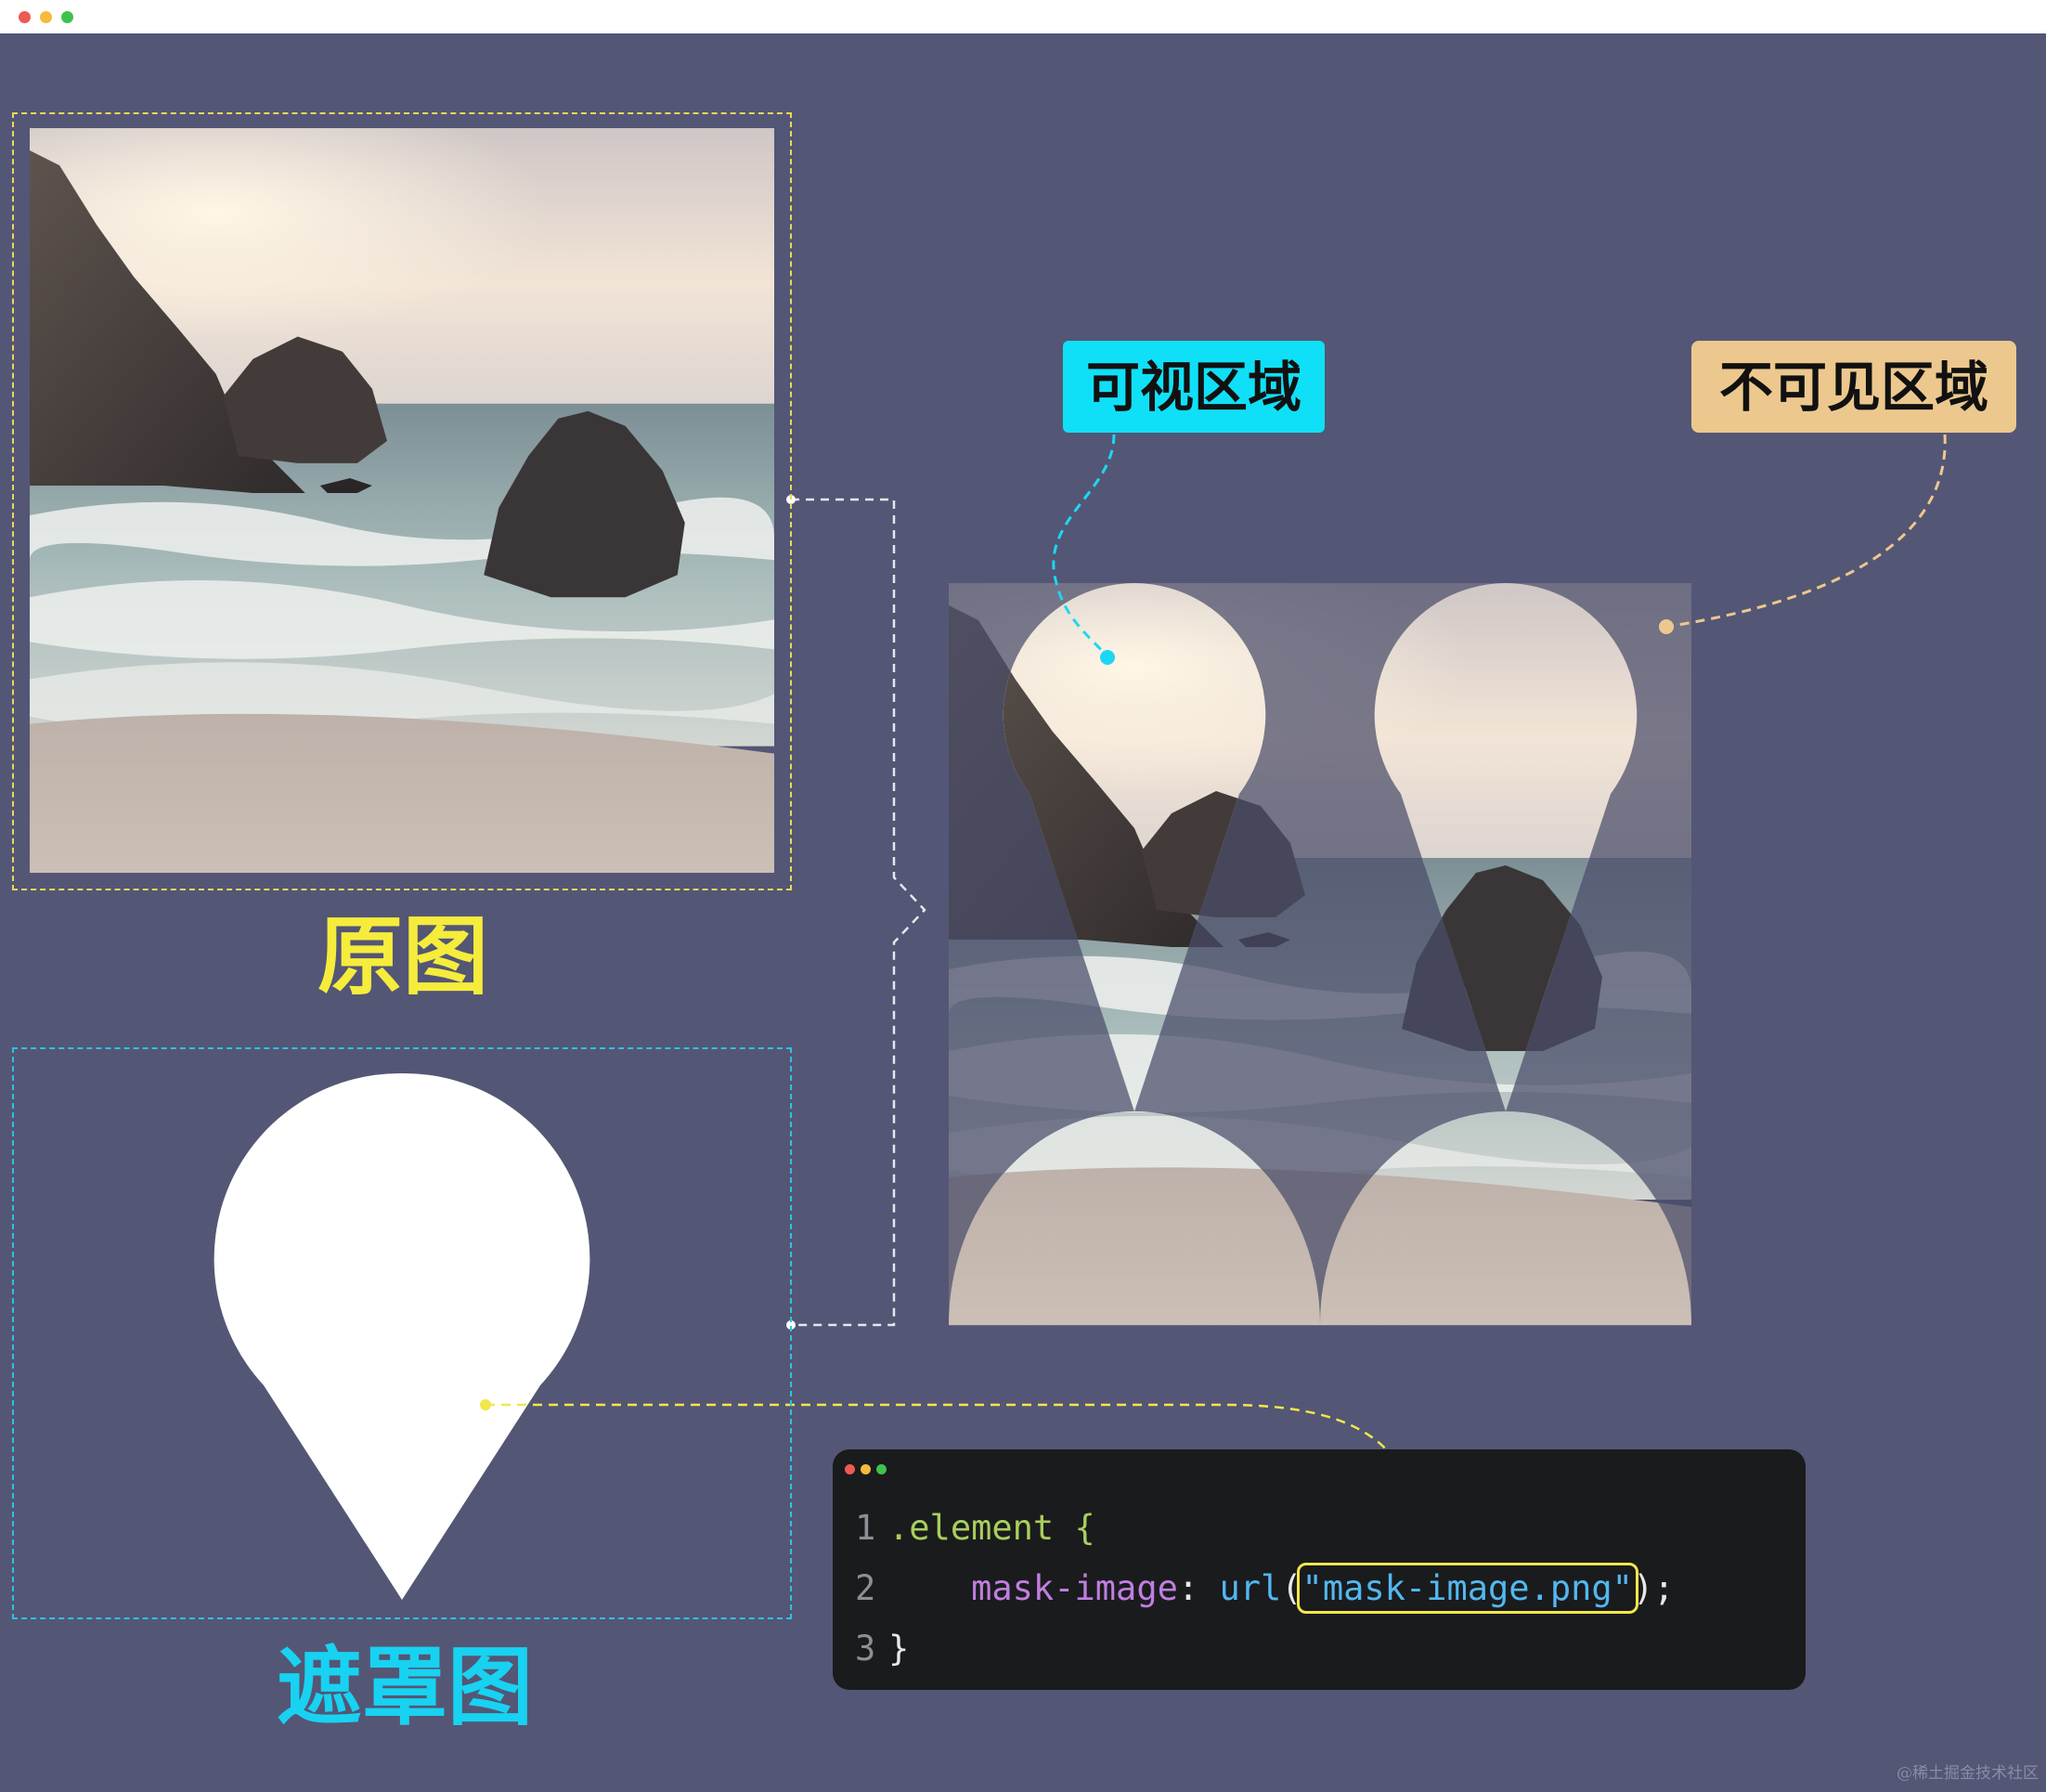  I want to click on visible-leader-dot, so click(1107, 657).